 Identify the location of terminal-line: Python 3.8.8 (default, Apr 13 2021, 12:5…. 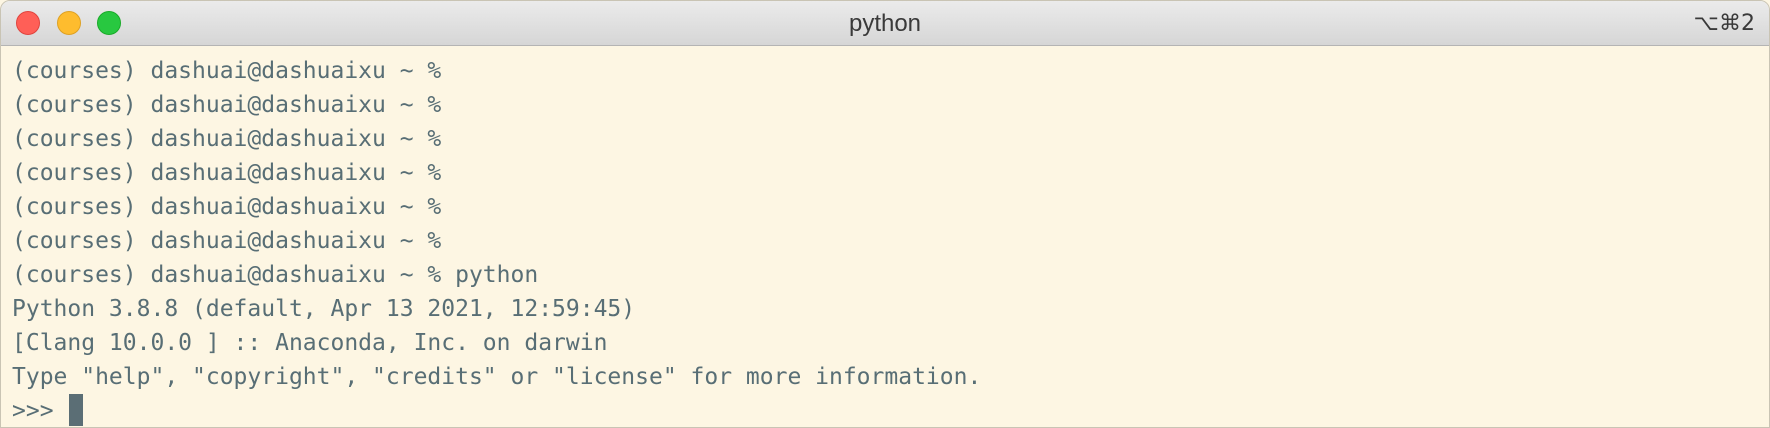
(324, 309).